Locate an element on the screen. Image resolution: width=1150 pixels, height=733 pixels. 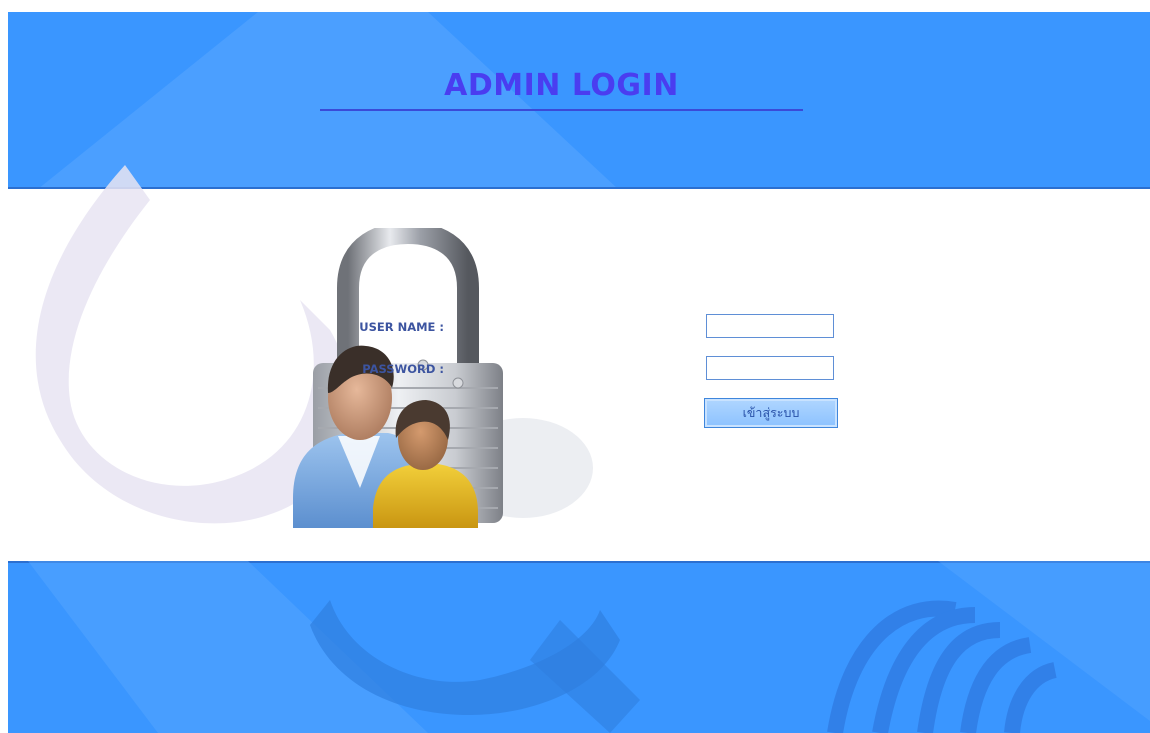
padlock-users-icon is located at coordinates (443, 378).